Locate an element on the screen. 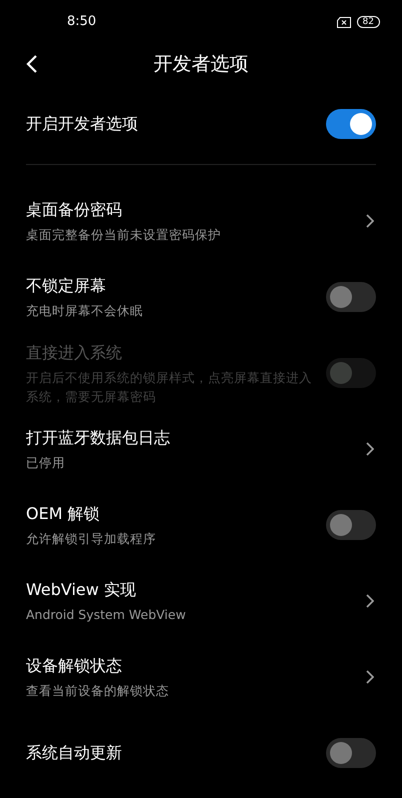  setting-subtitle: 查看当前设备的解锁状态 is located at coordinates (97, 691).